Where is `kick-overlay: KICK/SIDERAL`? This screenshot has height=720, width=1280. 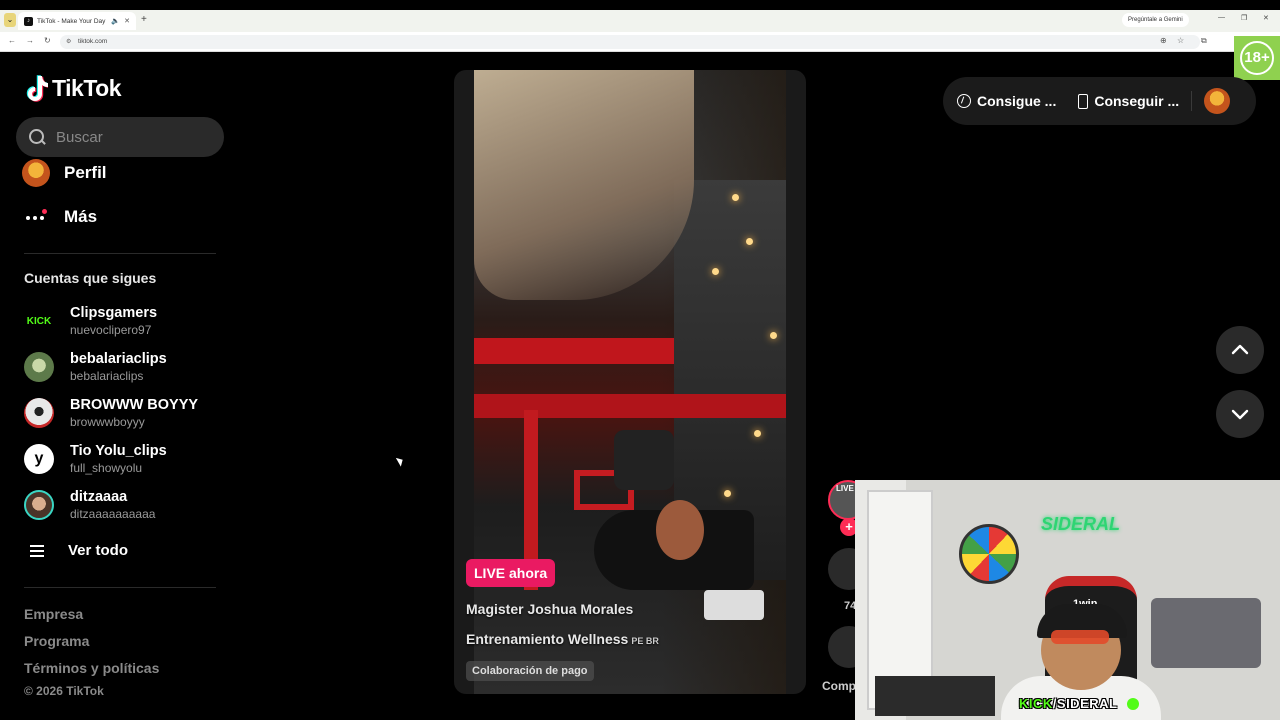
kick-overlay: KICK/SIDERAL is located at coordinates (1068, 703).